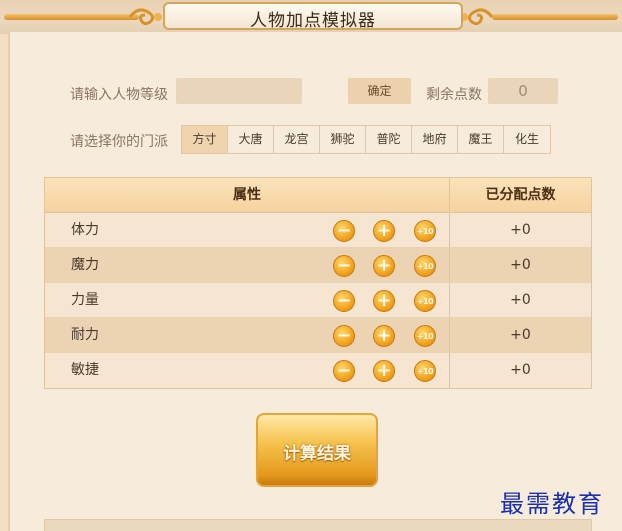 The image size is (622, 531). I want to click on attribute-name: 力量, so click(85, 300).